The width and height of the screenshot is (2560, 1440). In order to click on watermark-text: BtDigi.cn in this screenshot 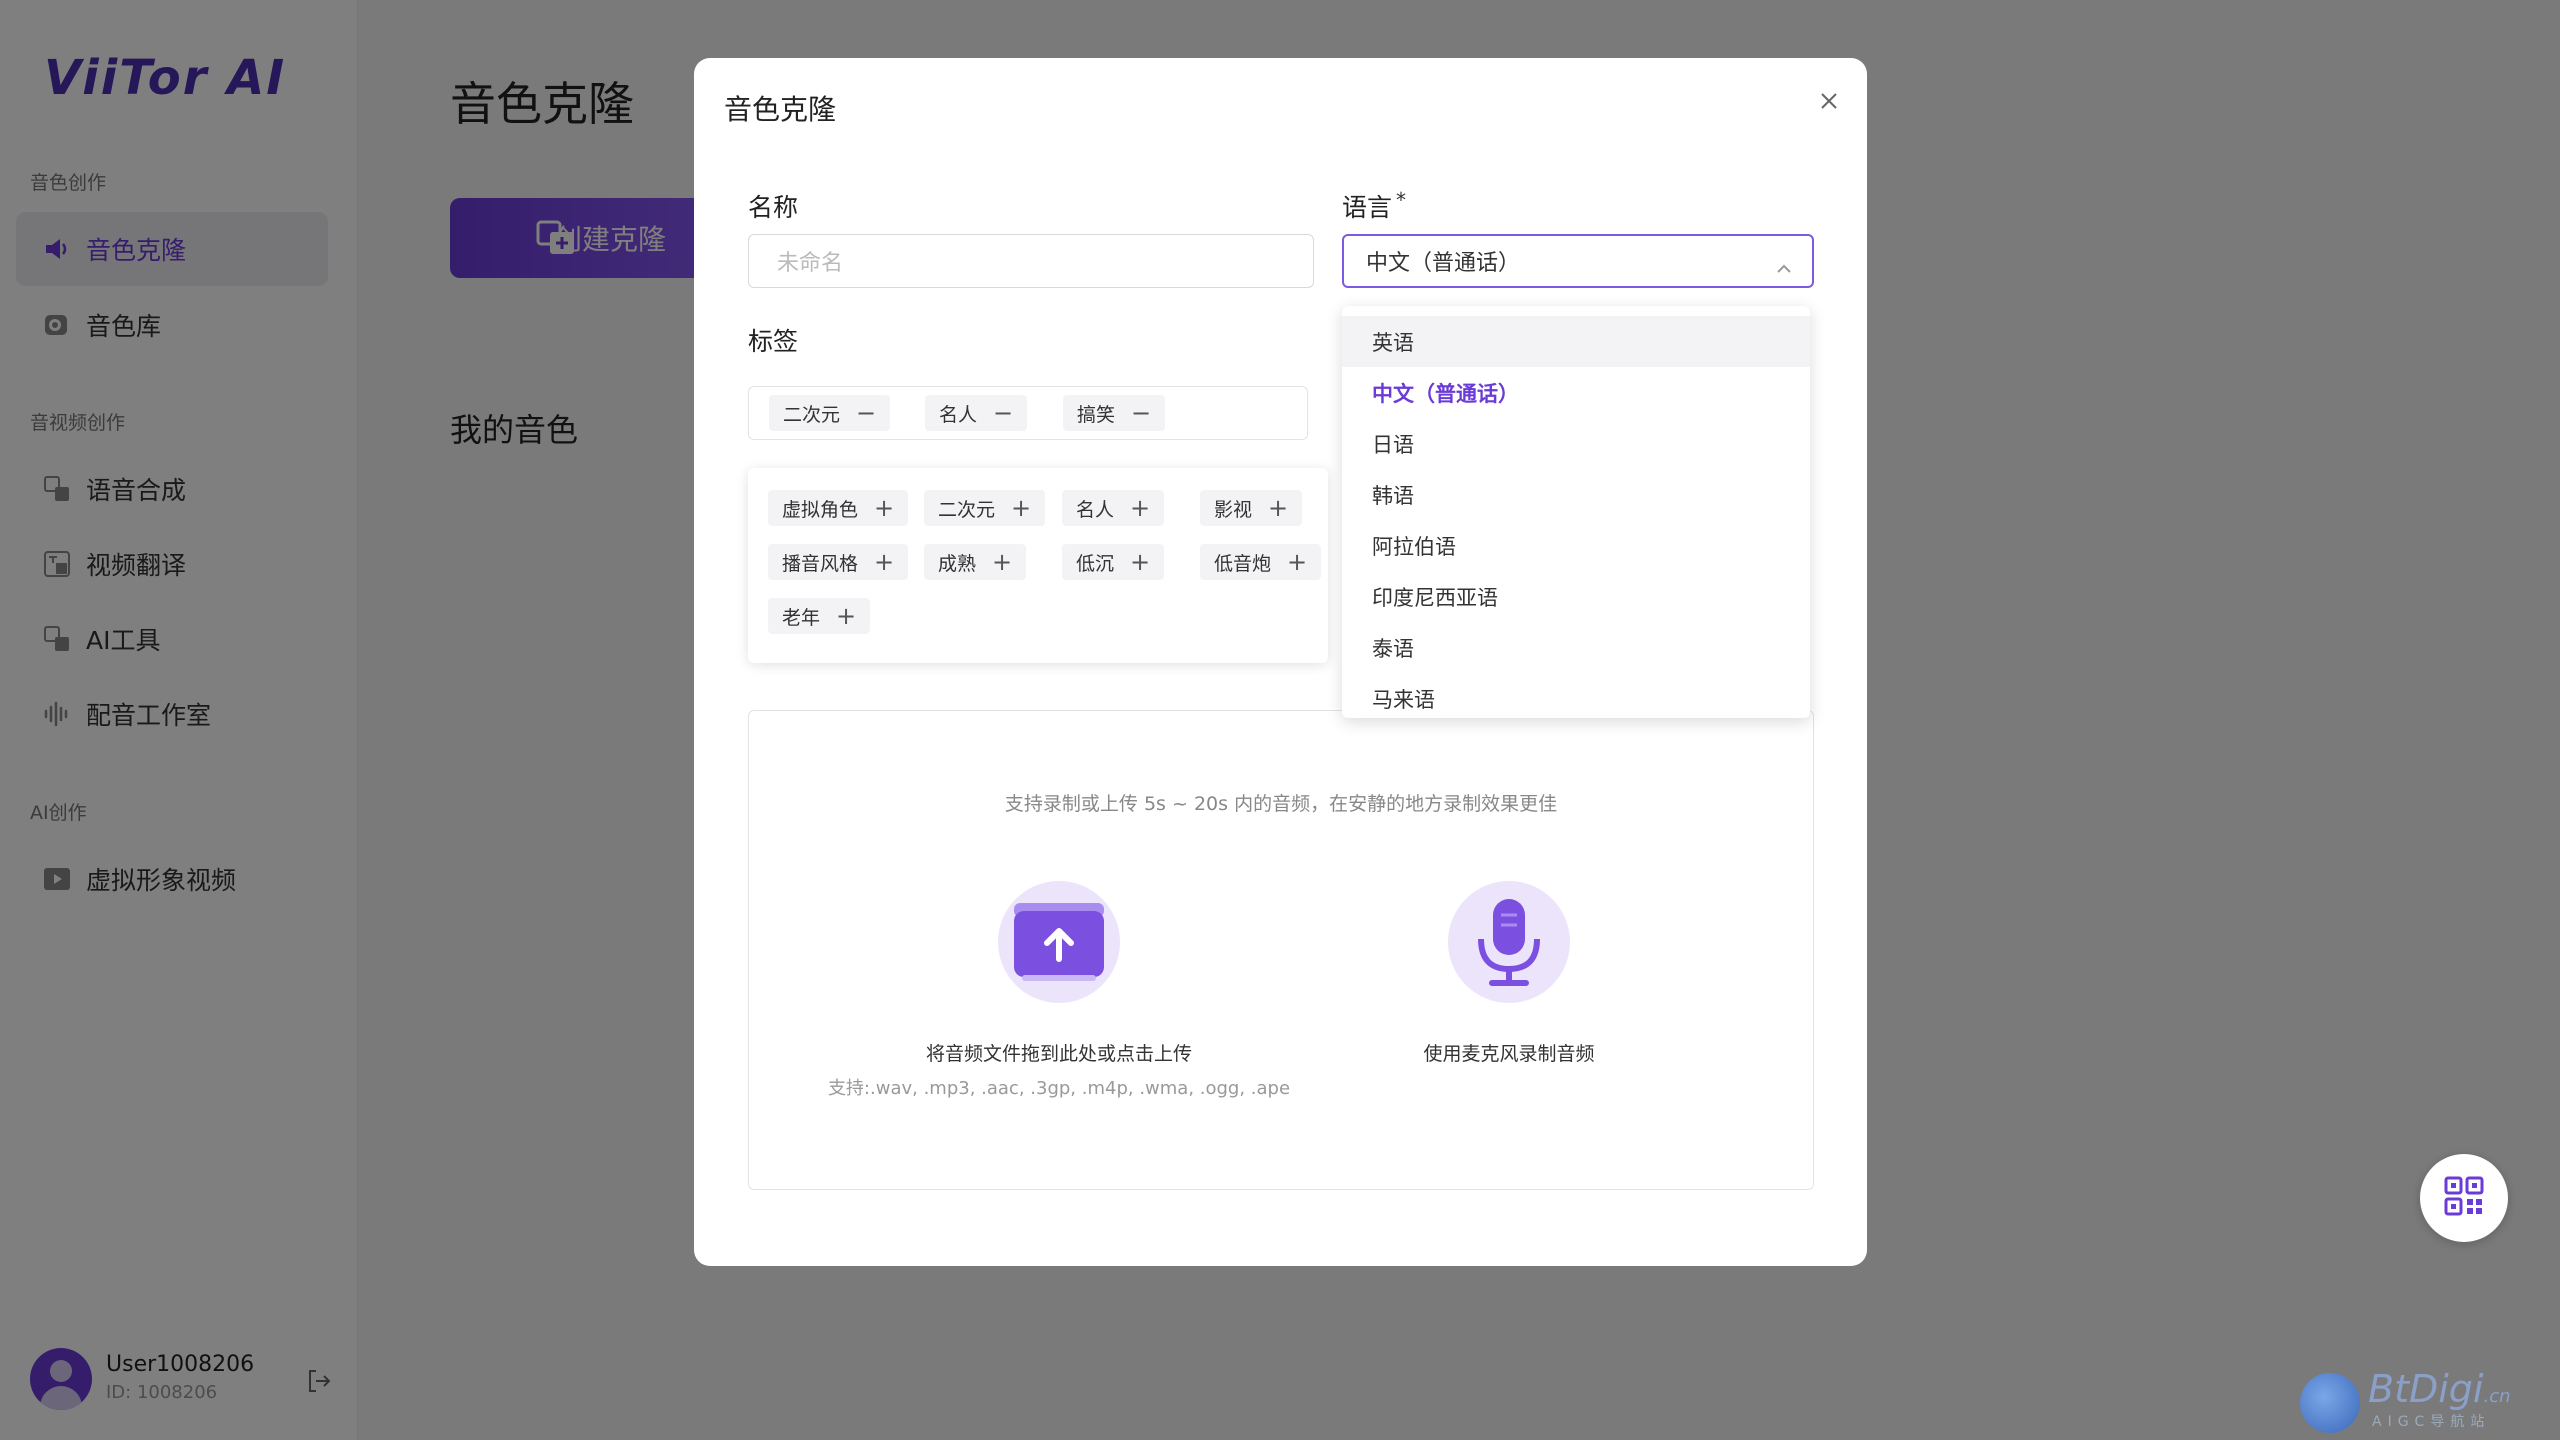, I will do `click(2439, 1389)`.